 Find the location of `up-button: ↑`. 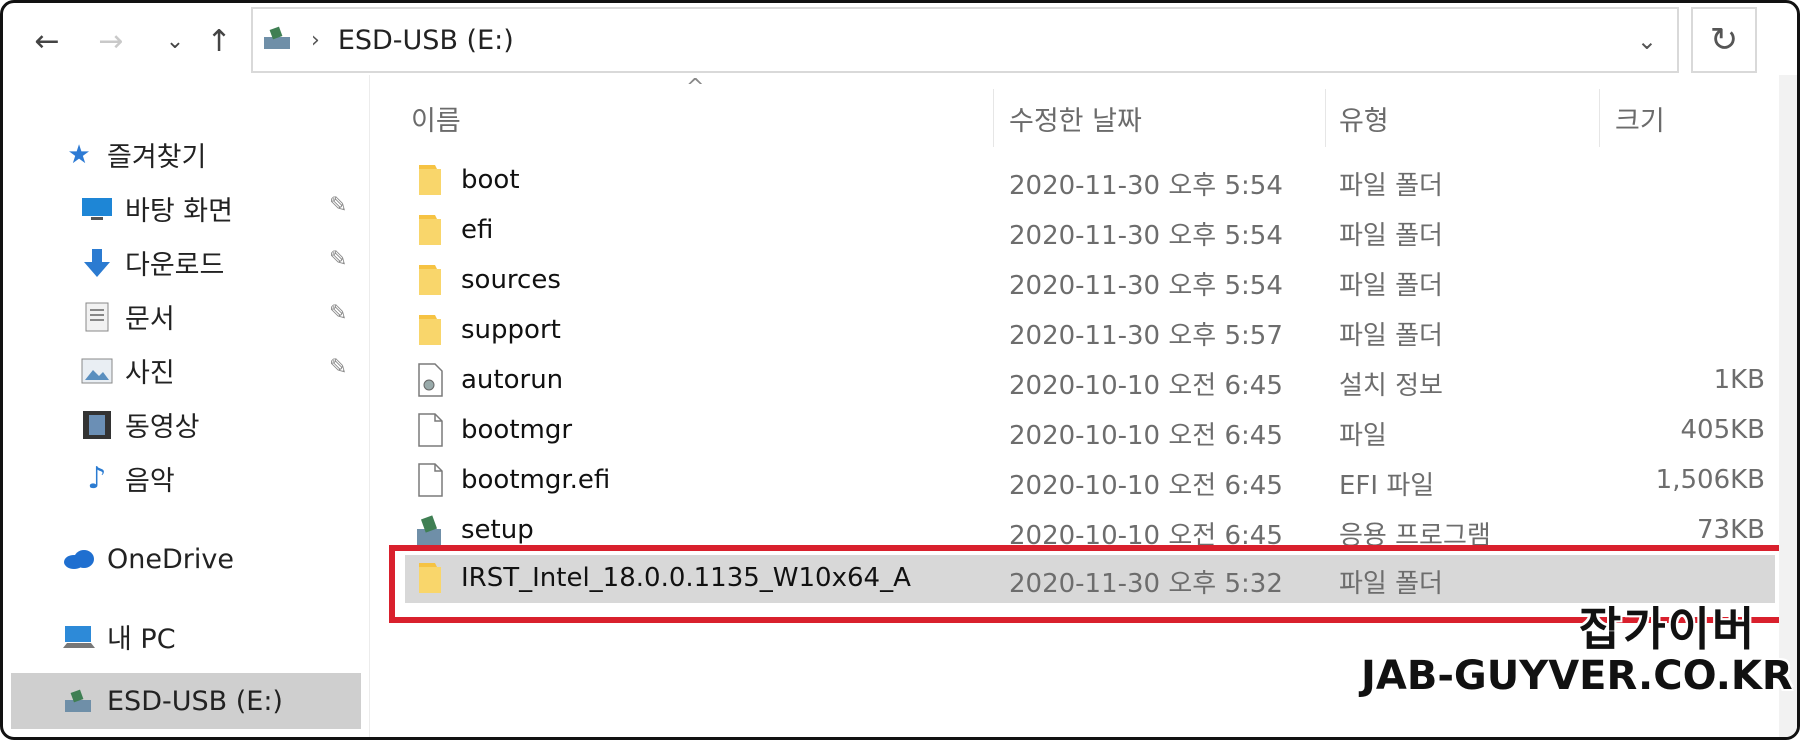

up-button: ↑ is located at coordinates (219, 41).